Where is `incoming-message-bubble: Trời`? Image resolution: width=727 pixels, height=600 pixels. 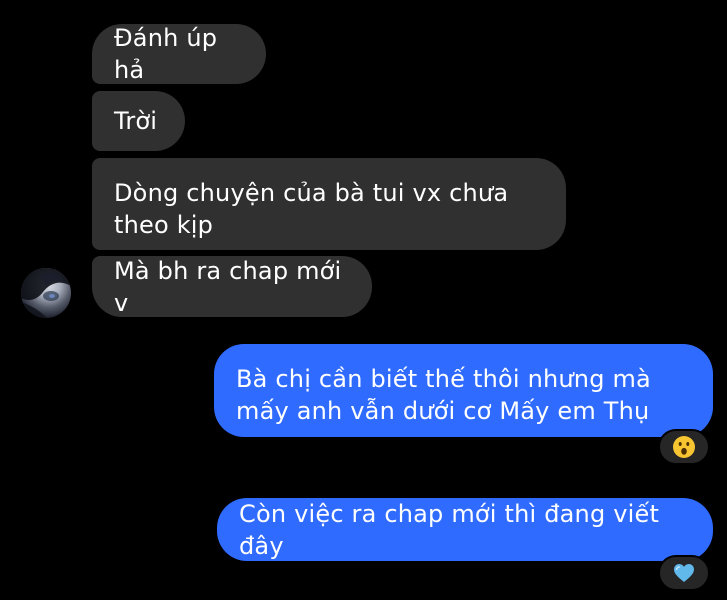 incoming-message-bubble: Trời is located at coordinates (138, 121).